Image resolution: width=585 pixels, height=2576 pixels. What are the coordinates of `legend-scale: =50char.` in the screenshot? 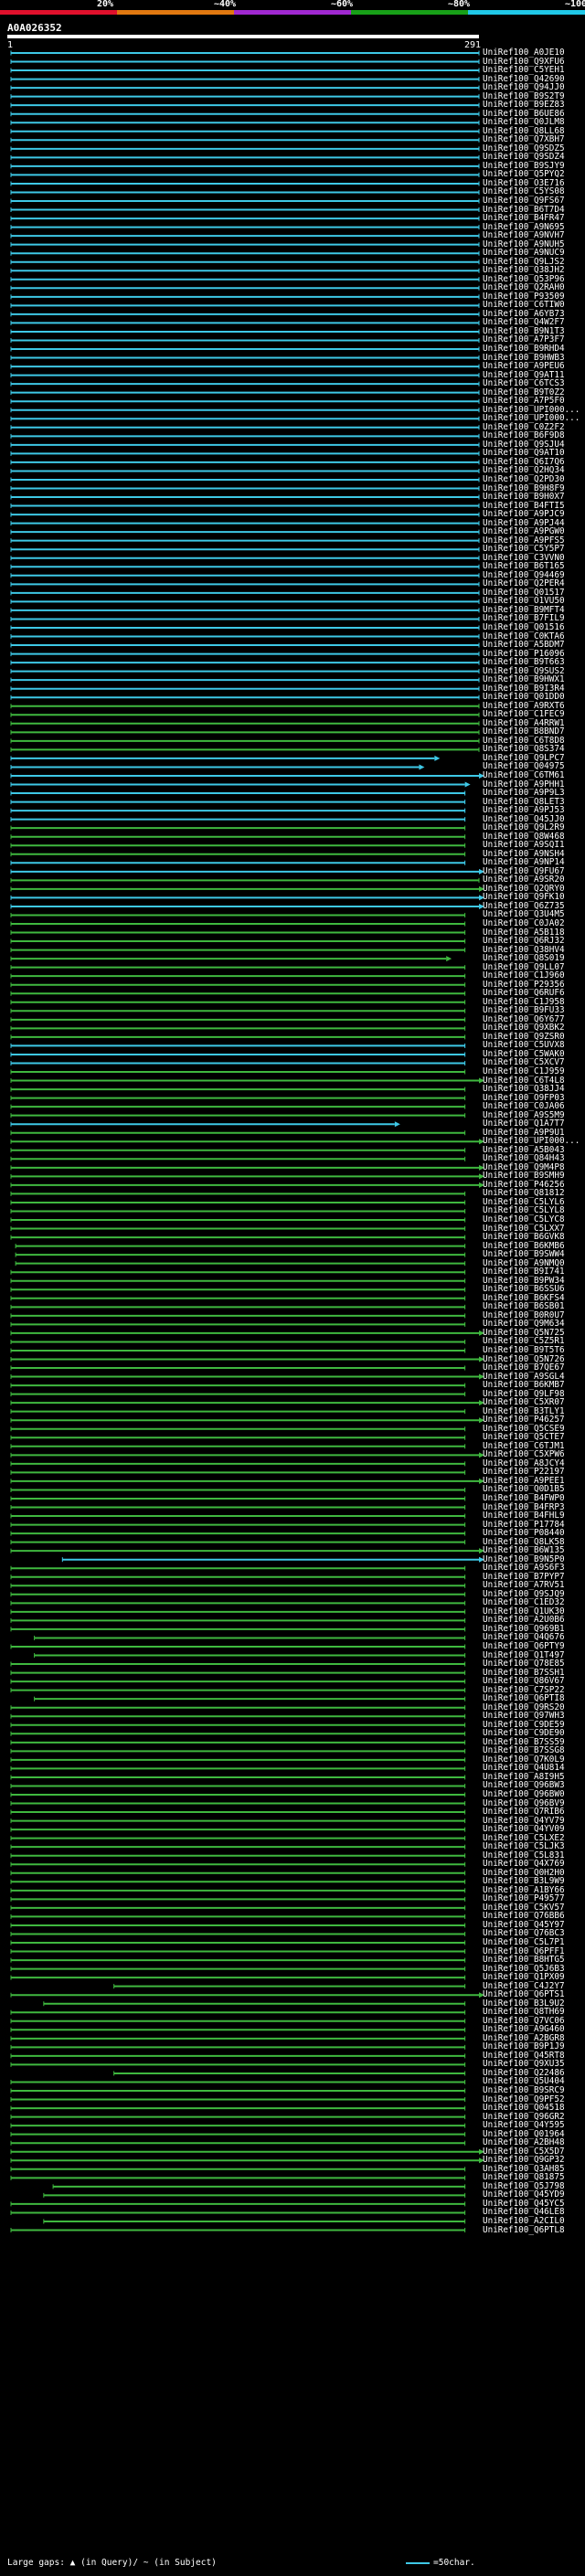 It's located at (441, 2563).